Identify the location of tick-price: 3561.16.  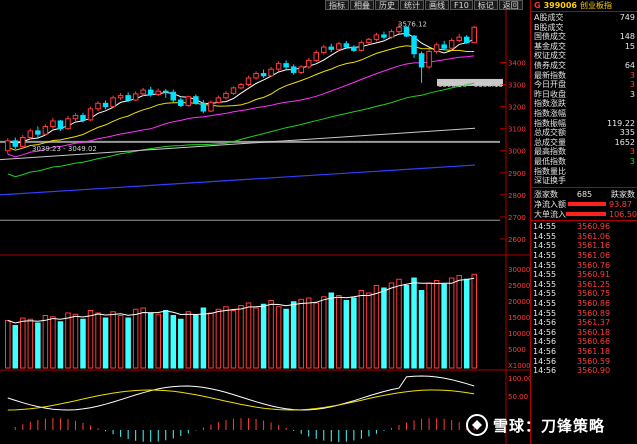
(594, 246).